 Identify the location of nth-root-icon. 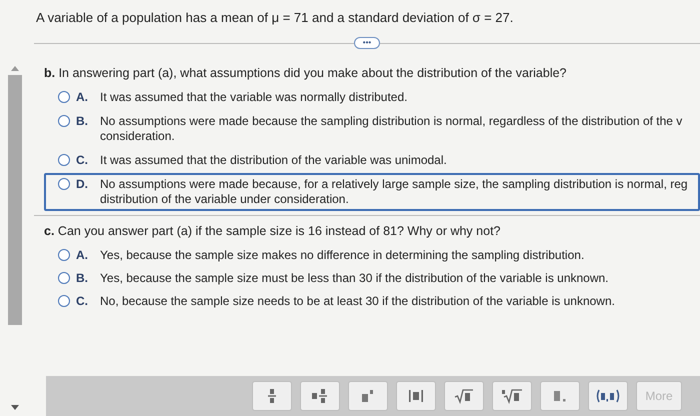
(512, 396).